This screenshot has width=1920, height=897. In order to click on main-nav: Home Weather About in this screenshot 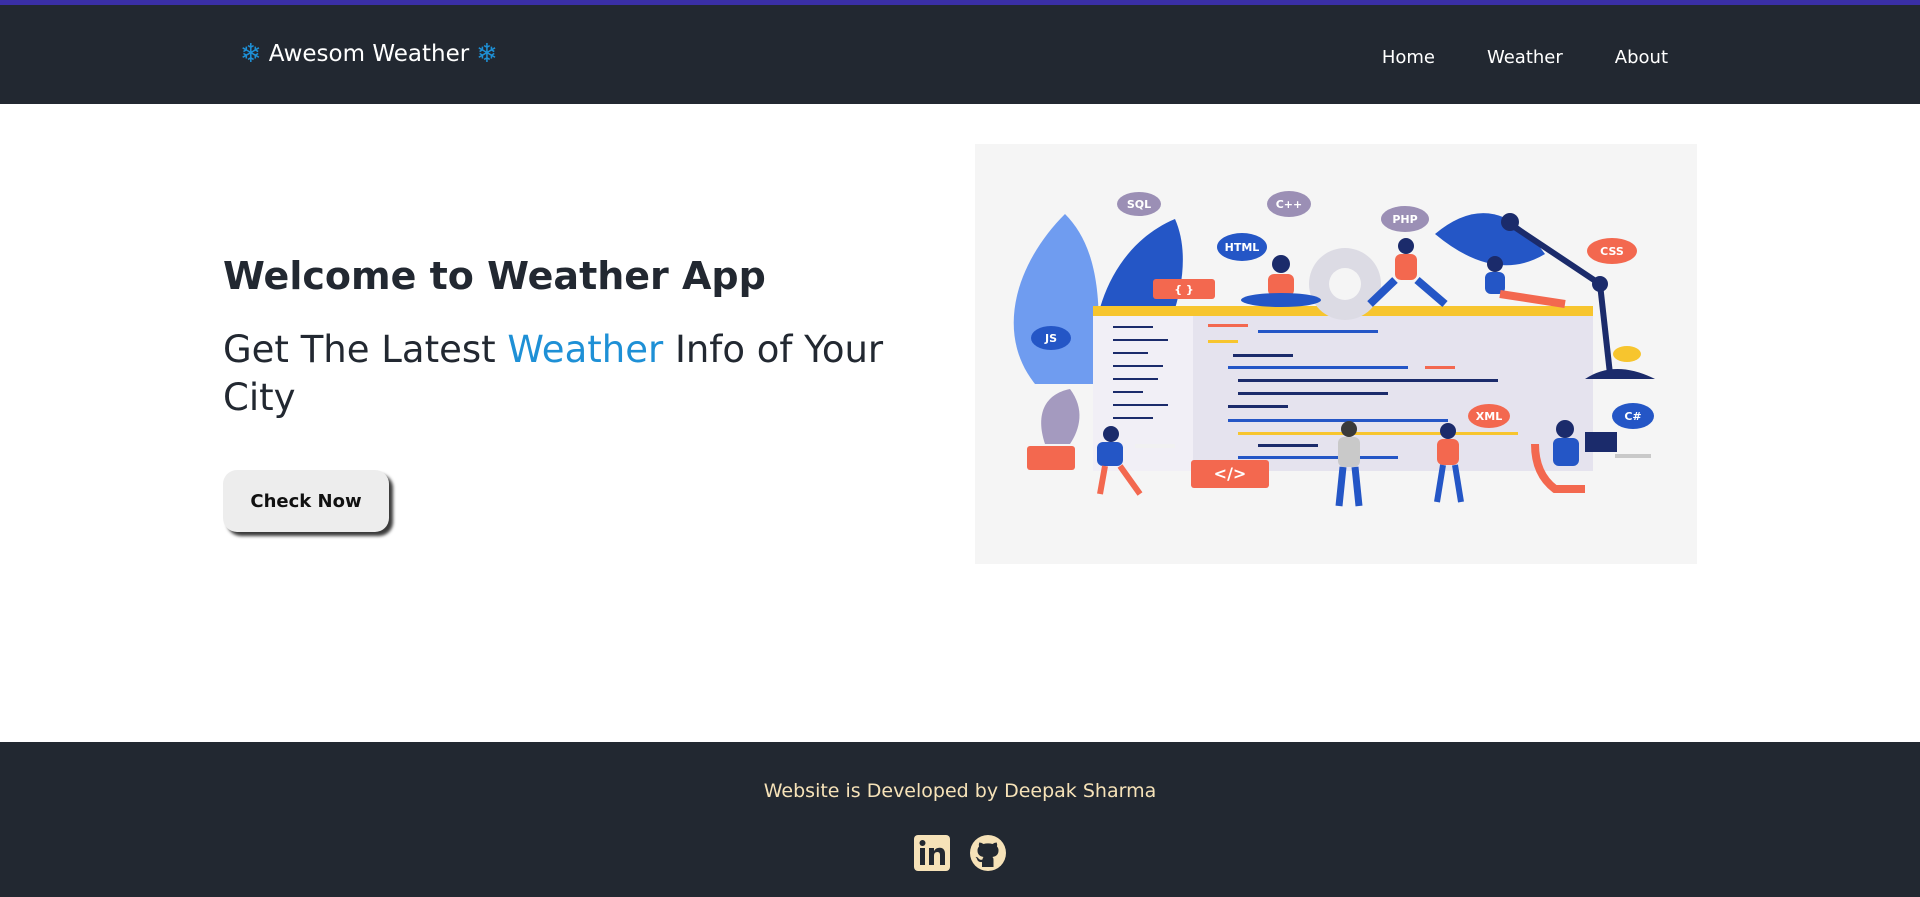, I will do `click(1525, 57)`.